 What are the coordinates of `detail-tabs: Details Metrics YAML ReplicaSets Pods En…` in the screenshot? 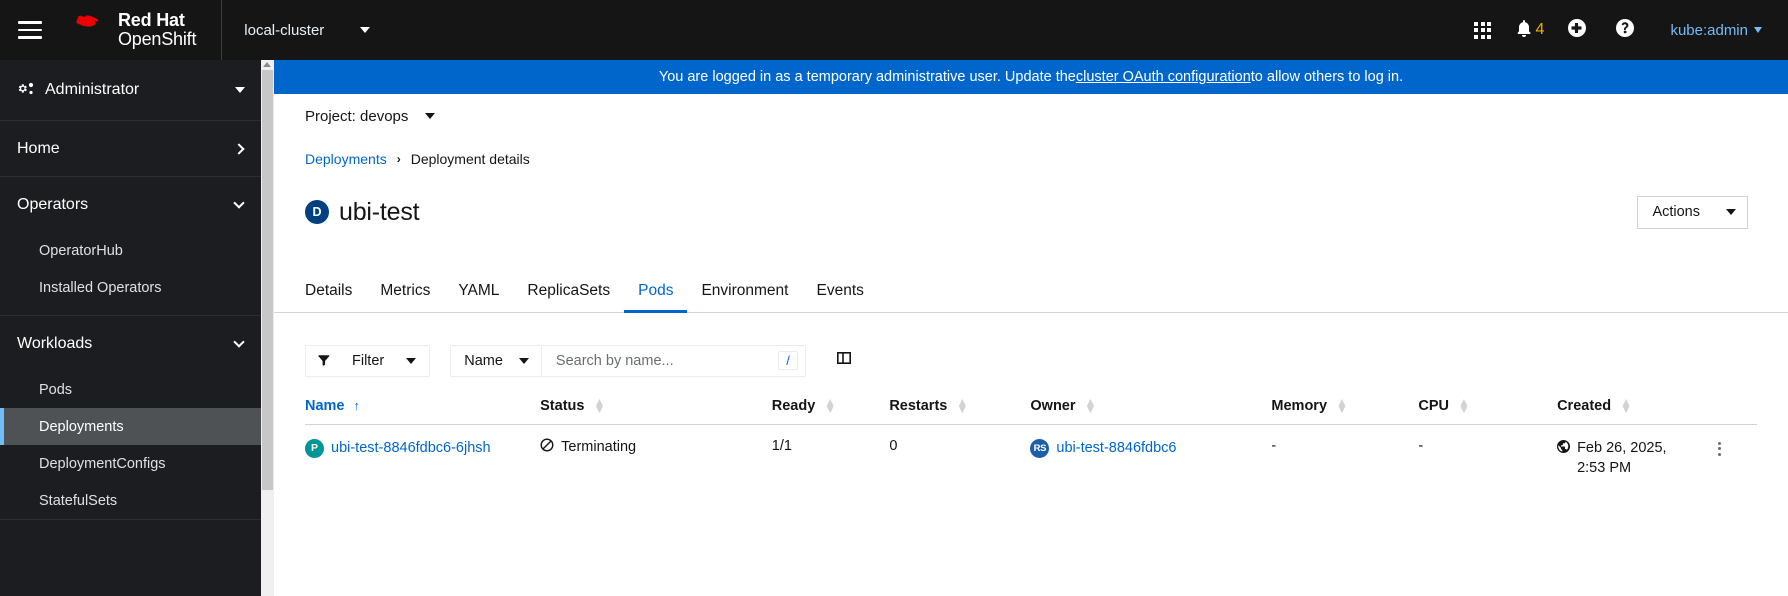 It's located at (1031, 292).